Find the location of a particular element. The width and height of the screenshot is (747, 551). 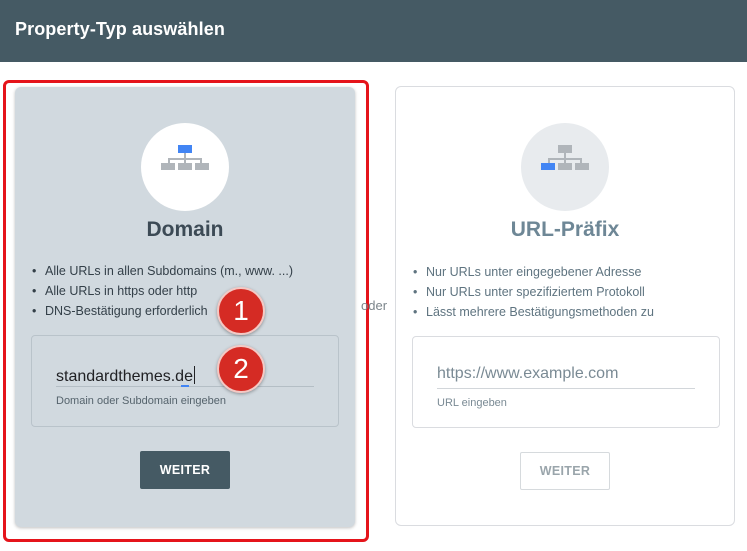

page-title: Property-Typ auswählen is located at coordinates (120, 29).